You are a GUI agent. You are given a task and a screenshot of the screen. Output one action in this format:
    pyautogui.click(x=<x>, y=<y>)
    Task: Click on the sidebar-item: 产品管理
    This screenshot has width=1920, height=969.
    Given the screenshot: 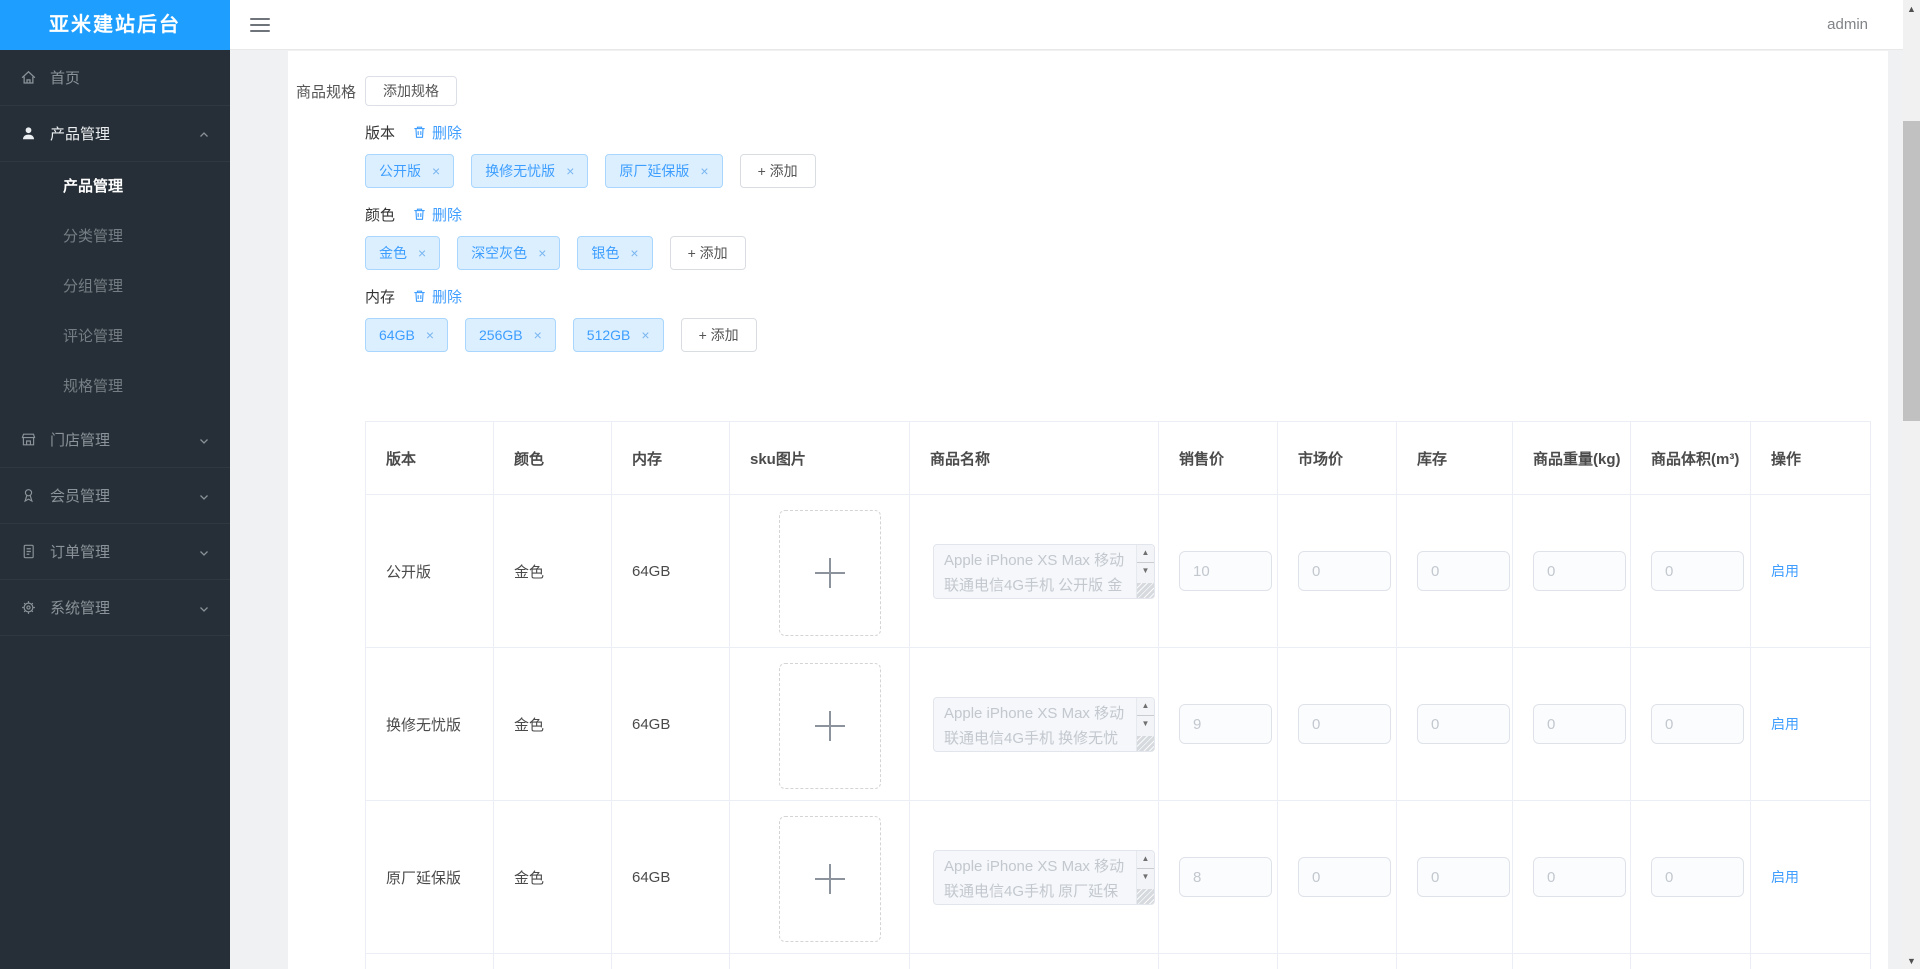 What is the action you would take?
    pyautogui.click(x=115, y=134)
    